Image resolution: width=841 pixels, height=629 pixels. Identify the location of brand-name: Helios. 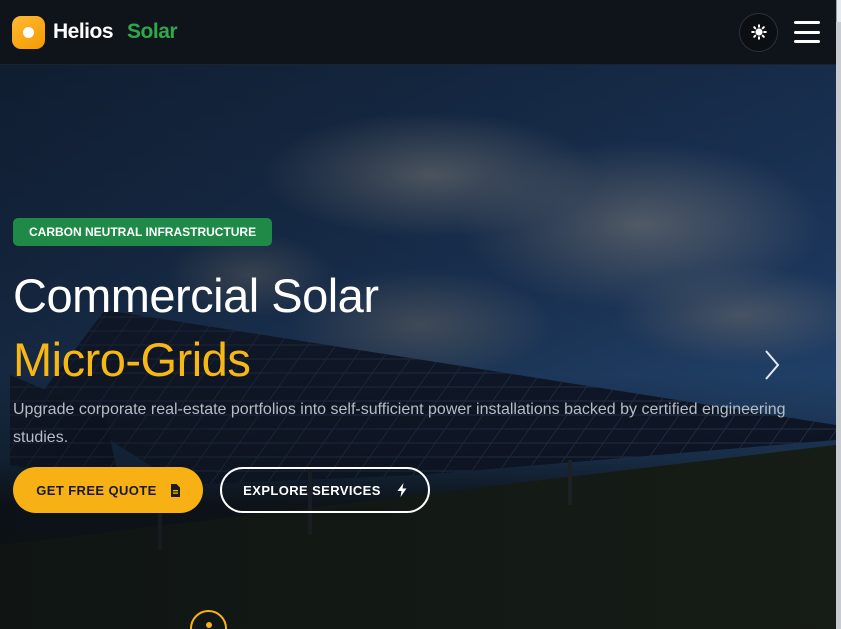
(83, 31).